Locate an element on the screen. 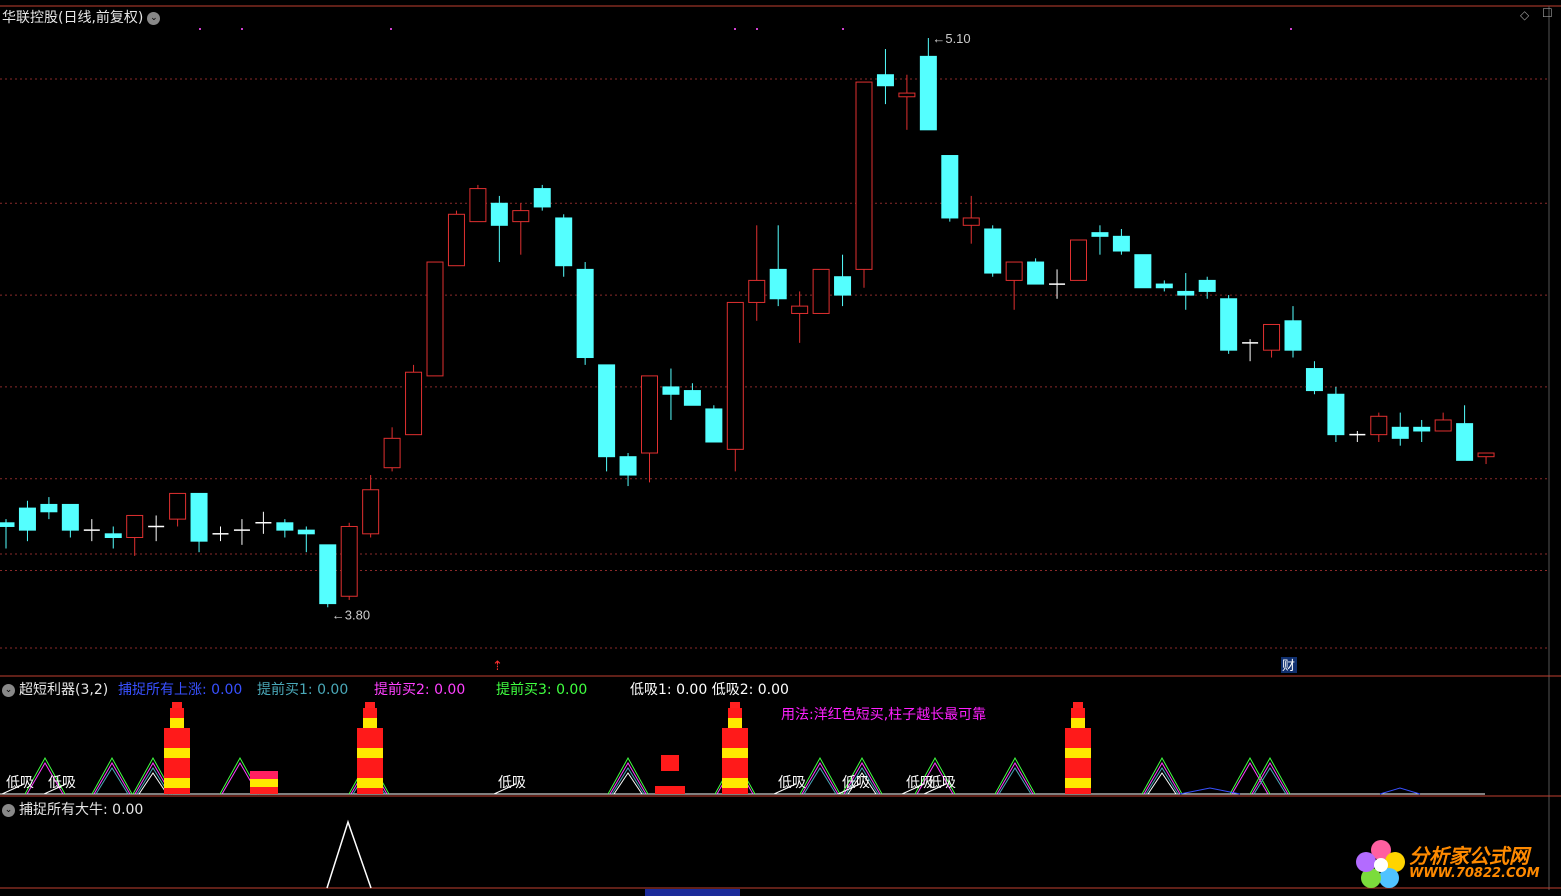  low-price-label: ←3.80 is located at coordinates (351, 614).